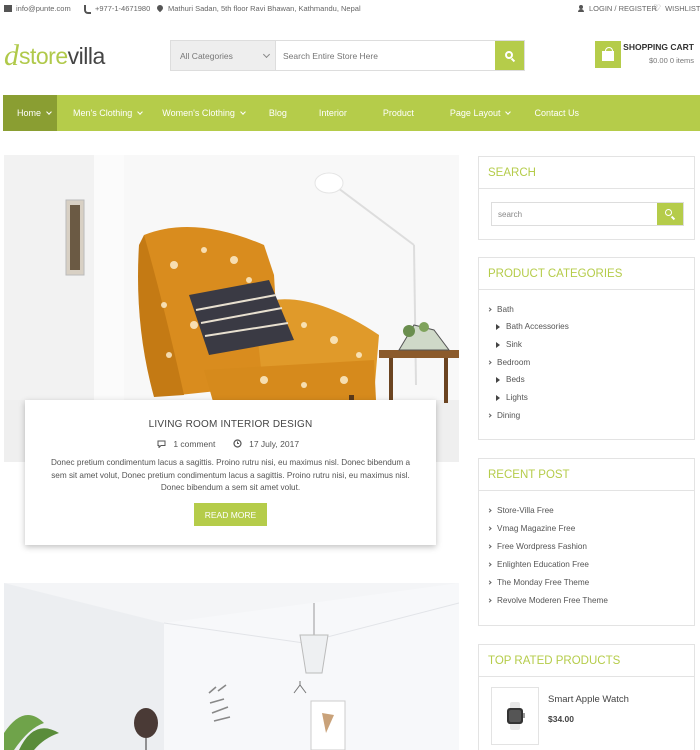 The image size is (700, 750). I want to click on category-label: Lights, so click(517, 397).